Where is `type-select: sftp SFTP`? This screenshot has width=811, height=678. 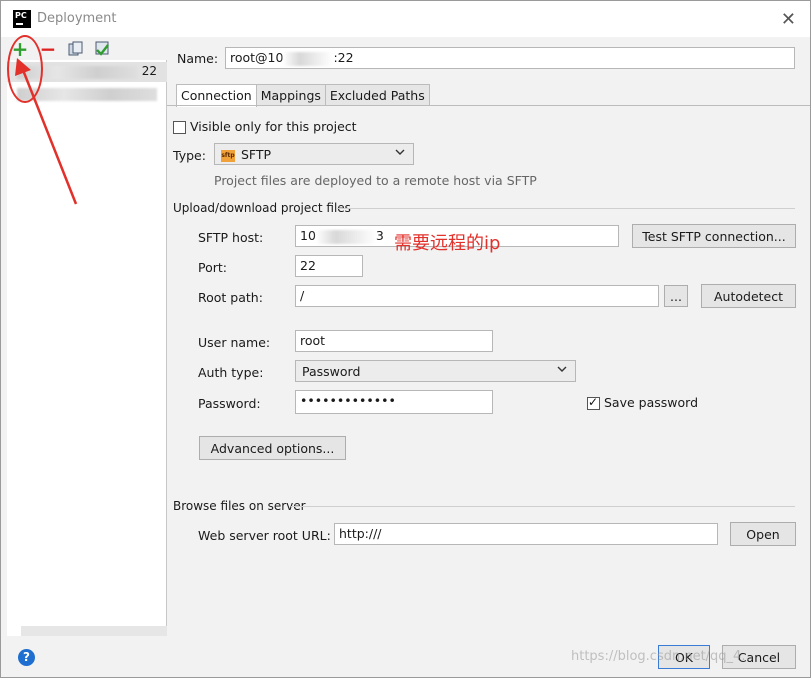
type-select: sftp SFTP is located at coordinates (314, 154).